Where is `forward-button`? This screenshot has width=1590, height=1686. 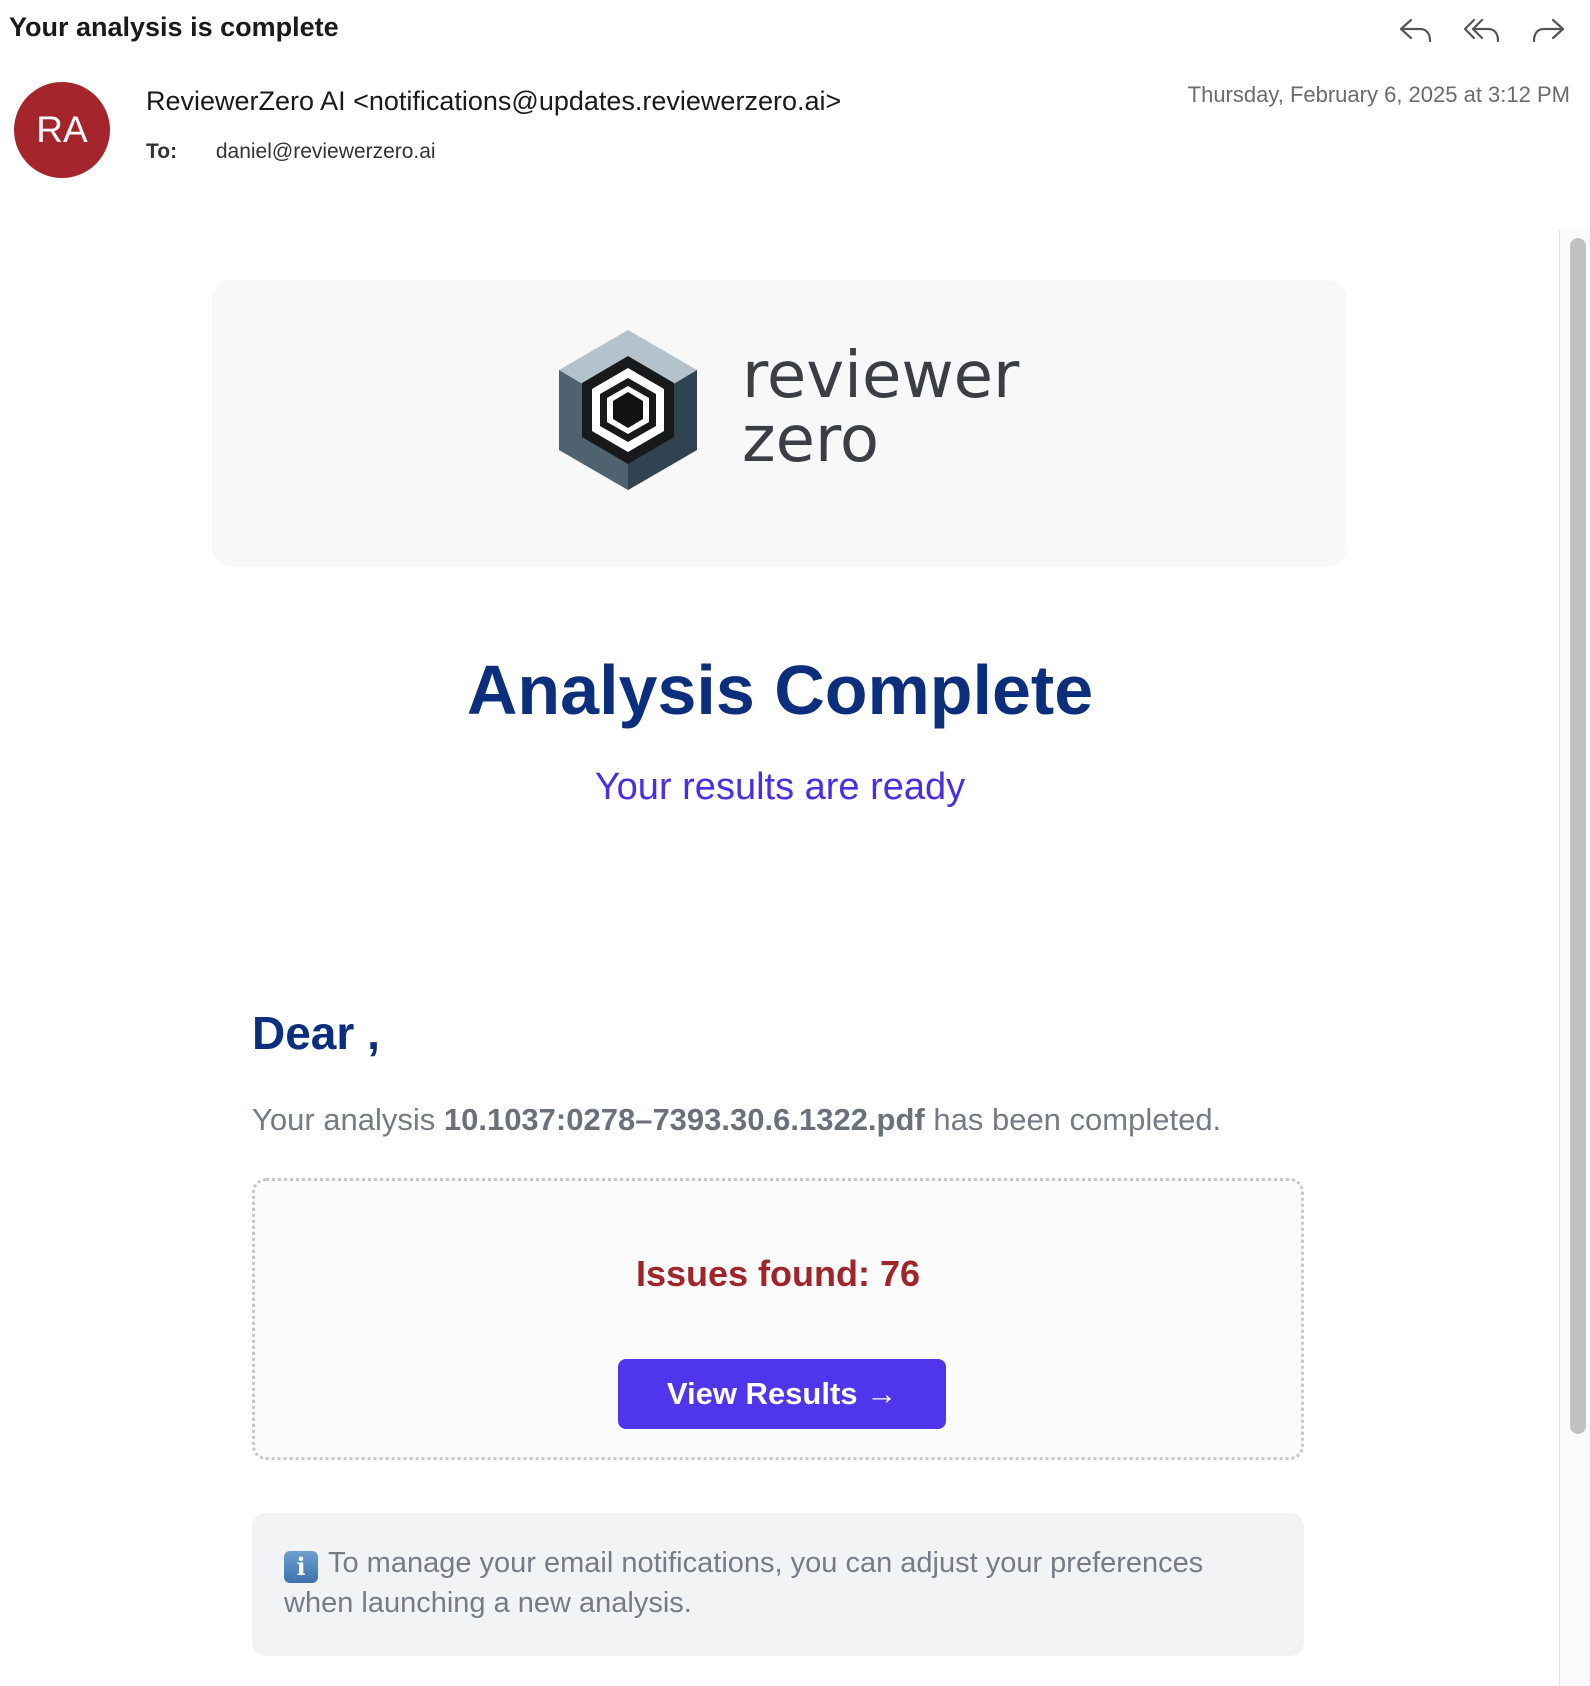 forward-button is located at coordinates (1548, 30).